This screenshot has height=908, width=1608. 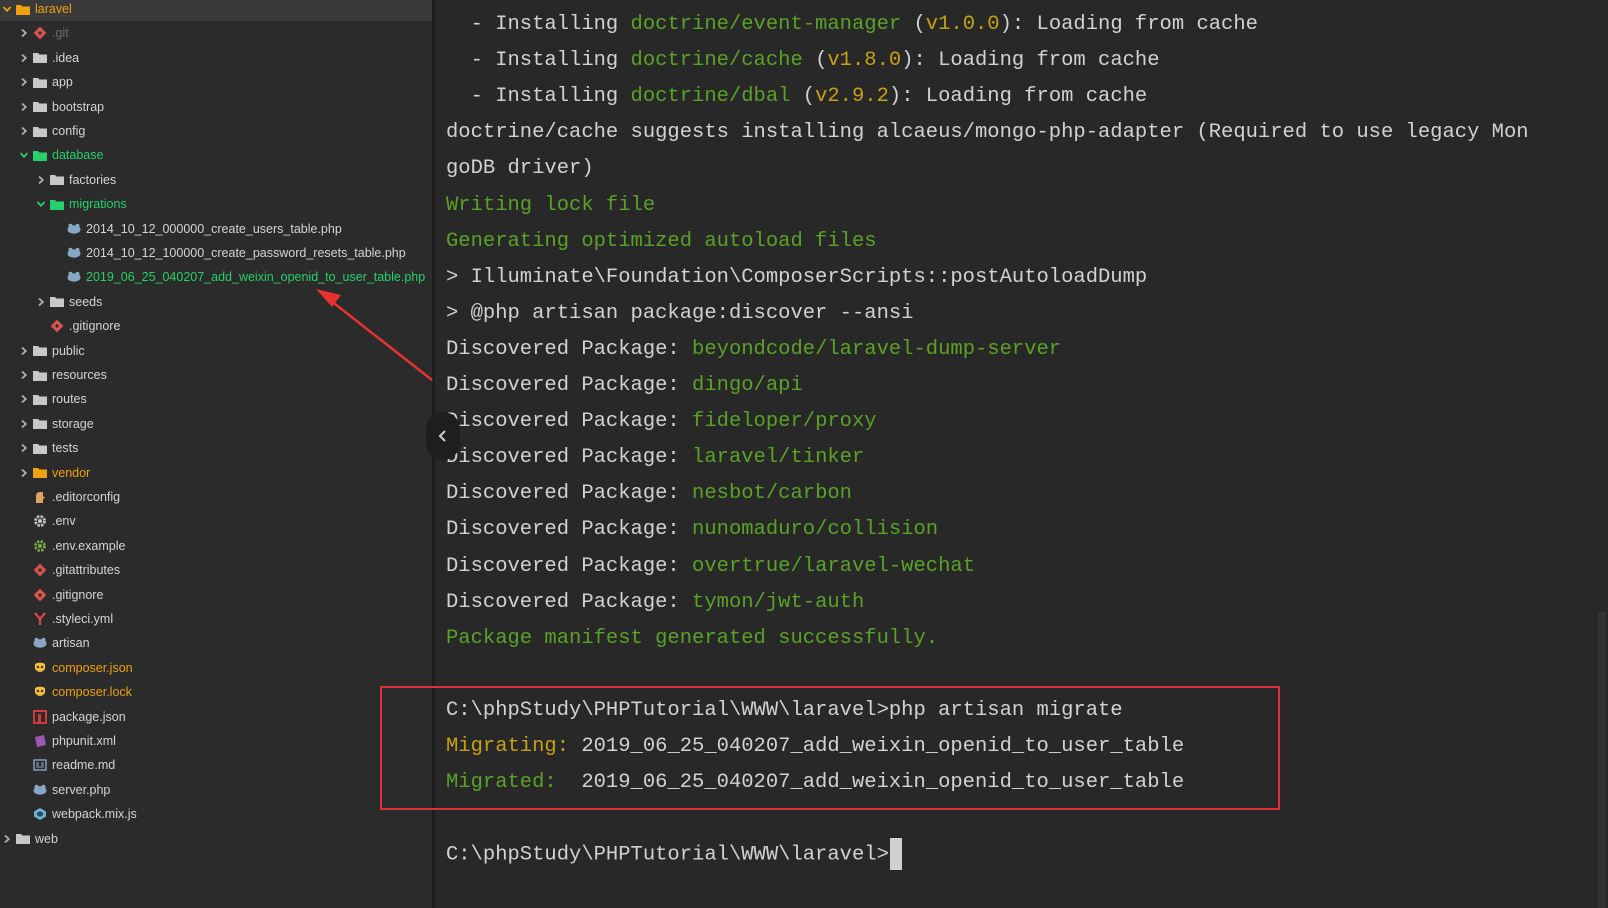 What do you see at coordinates (649, 494) in the screenshot?
I see `terminal-line: Discovered Package: nesbot/carbon` at bounding box center [649, 494].